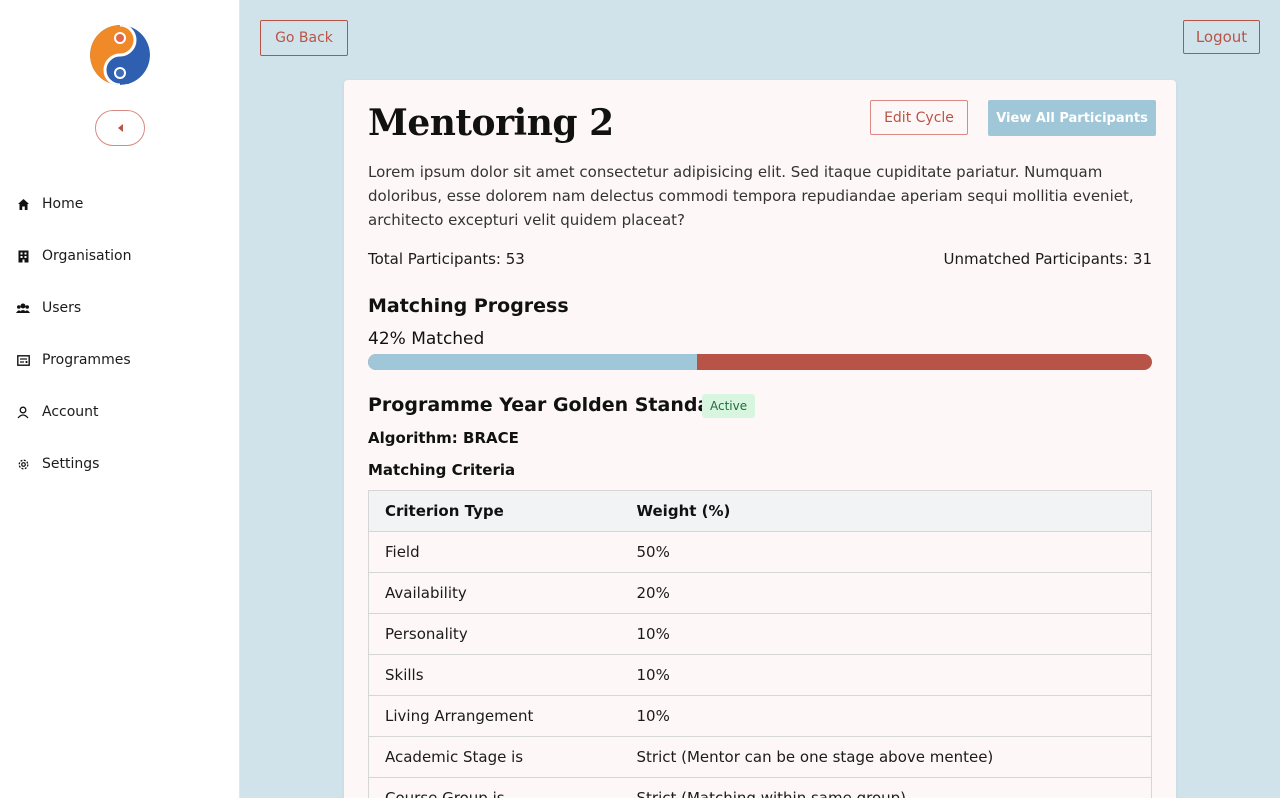 The image size is (1280, 798). What do you see at coordinates (886, 511) in the screenshot?
I see `column-header-weight: Weight (%)` at bounding box center [886, 511].